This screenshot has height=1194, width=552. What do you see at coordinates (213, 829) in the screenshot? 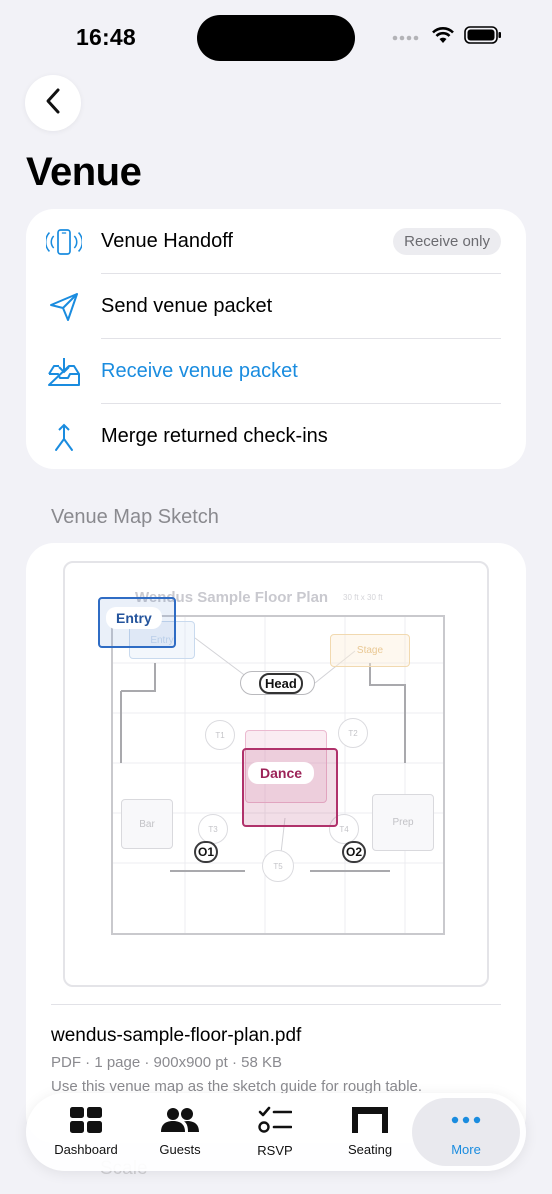
I see `table-t3: T3` at bounding box center [213, 829].